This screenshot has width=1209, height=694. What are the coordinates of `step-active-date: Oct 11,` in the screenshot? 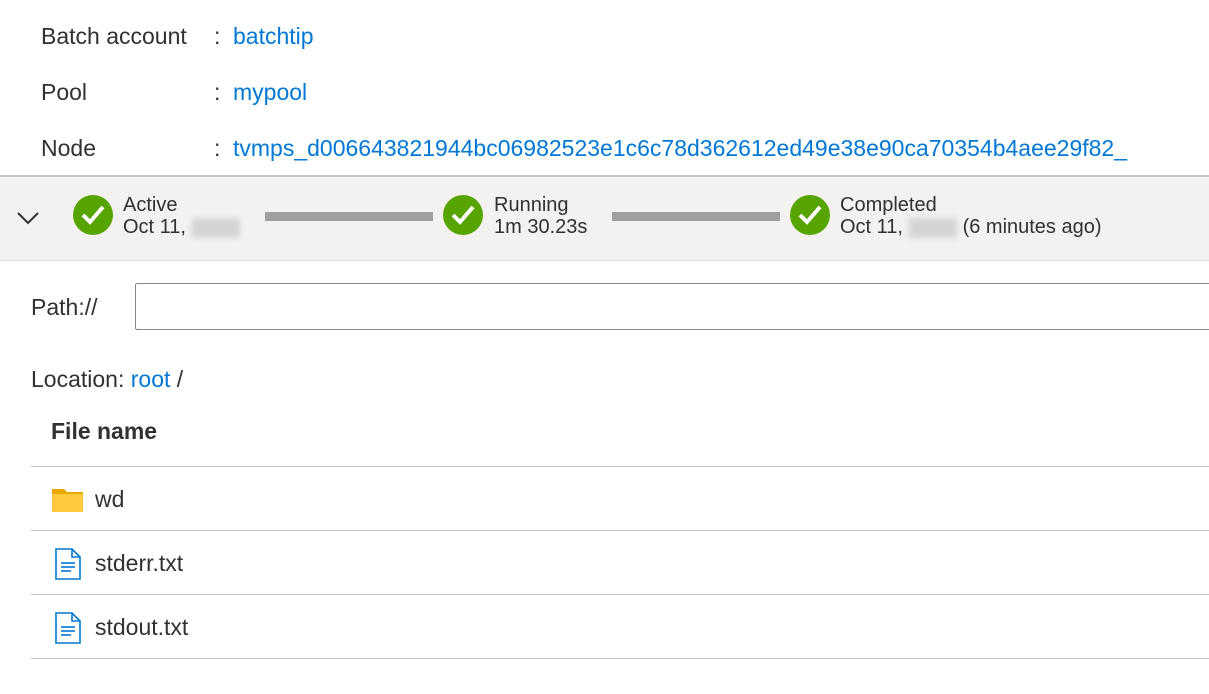 It's located at (181, 227).